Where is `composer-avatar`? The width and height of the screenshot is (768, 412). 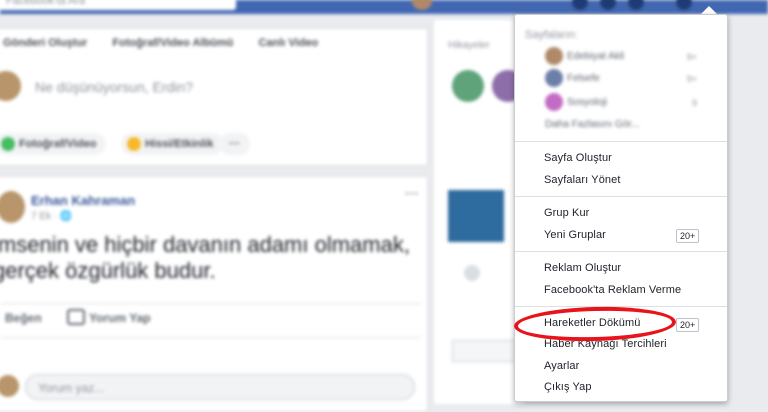 composer-avatar is located at coordinates (10, 86).